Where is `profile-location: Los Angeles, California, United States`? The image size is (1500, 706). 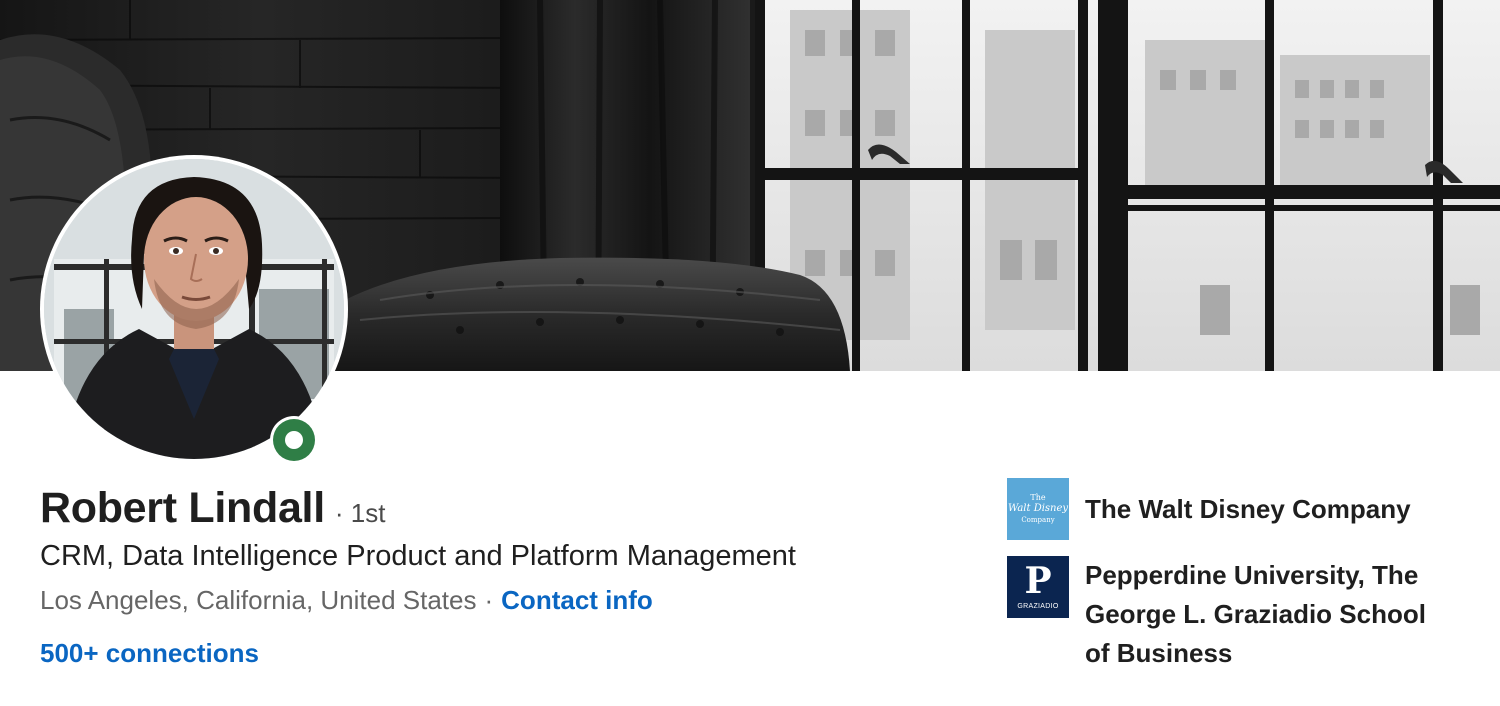
profile-location: Los Angeles, California, United States is located at coordinates (258, 600).